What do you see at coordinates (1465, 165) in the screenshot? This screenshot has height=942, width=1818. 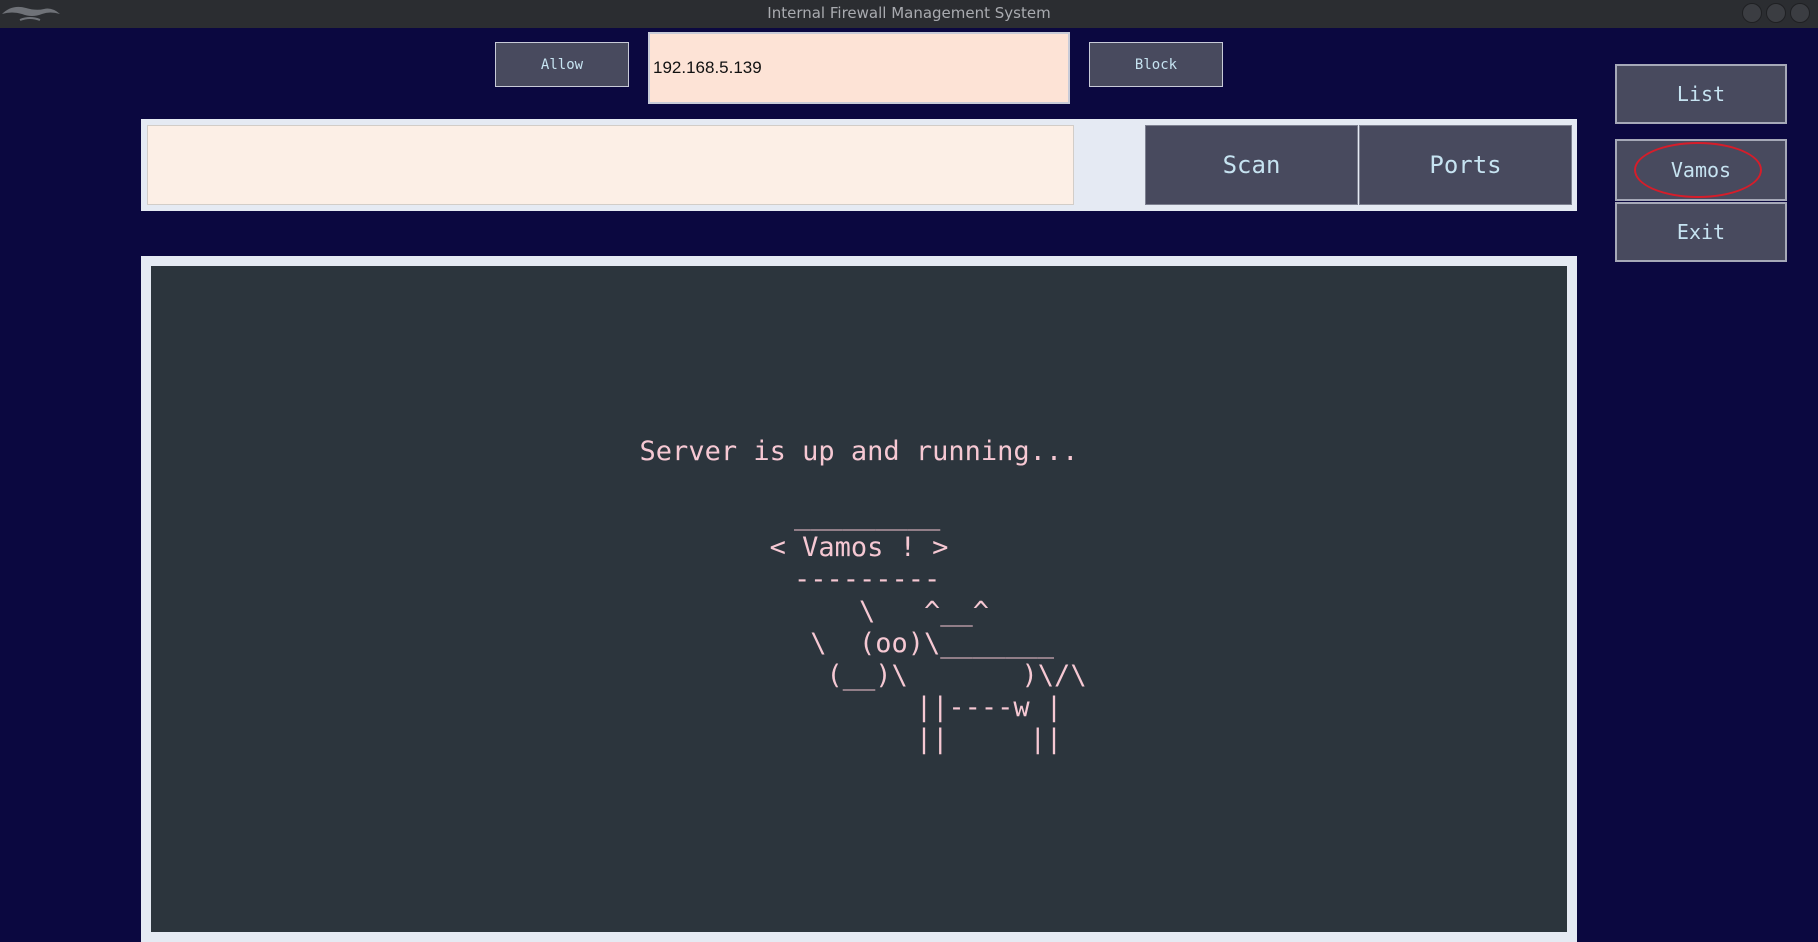 I see `ports-button: Ports` at bounding box center [1465, 165].